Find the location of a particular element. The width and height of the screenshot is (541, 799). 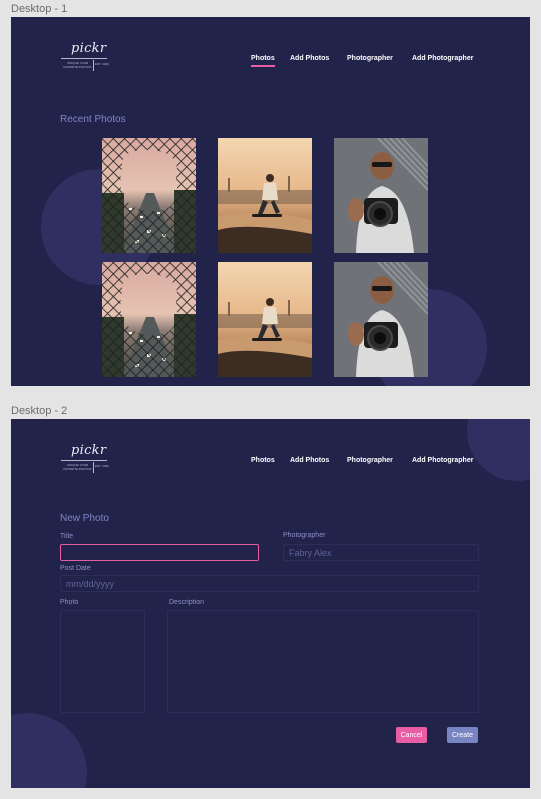

description-textarea is located at coordinates (323, 661).